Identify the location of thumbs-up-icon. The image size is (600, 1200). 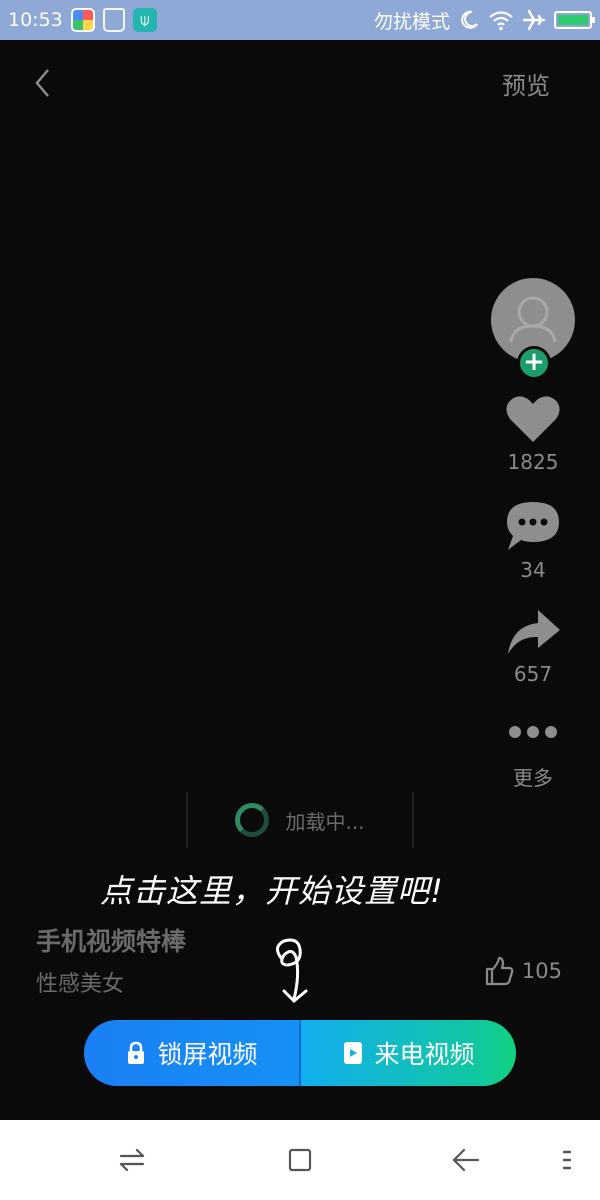
(499, 971).